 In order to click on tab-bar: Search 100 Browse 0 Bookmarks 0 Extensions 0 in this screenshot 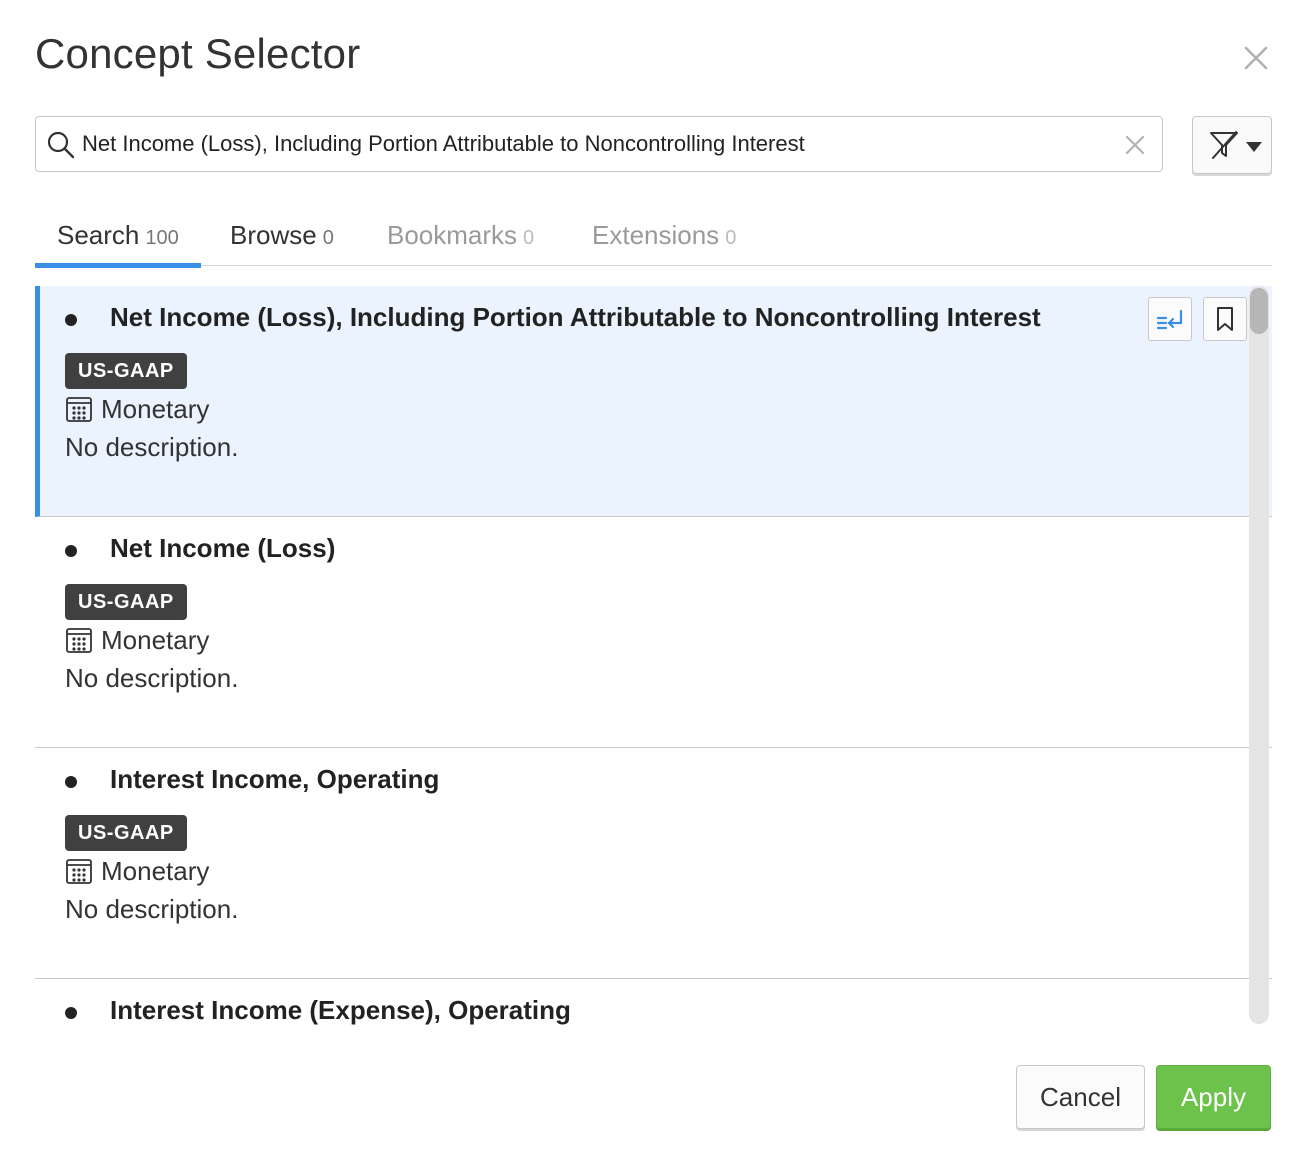, I will do `click(653, 244)`.